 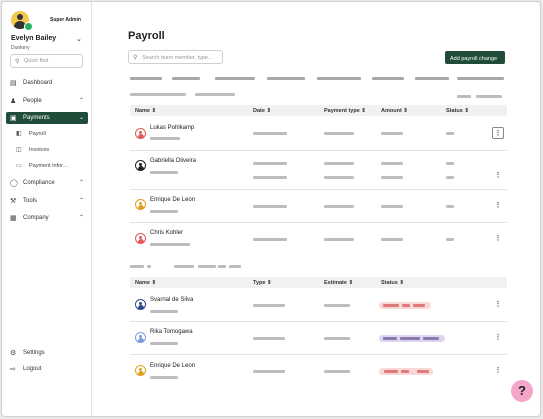 What do you see at coordinates (171, 332) in the screenshot?
I see `employee-name: Rika Tomogawa` at bounding box center [171, 332].